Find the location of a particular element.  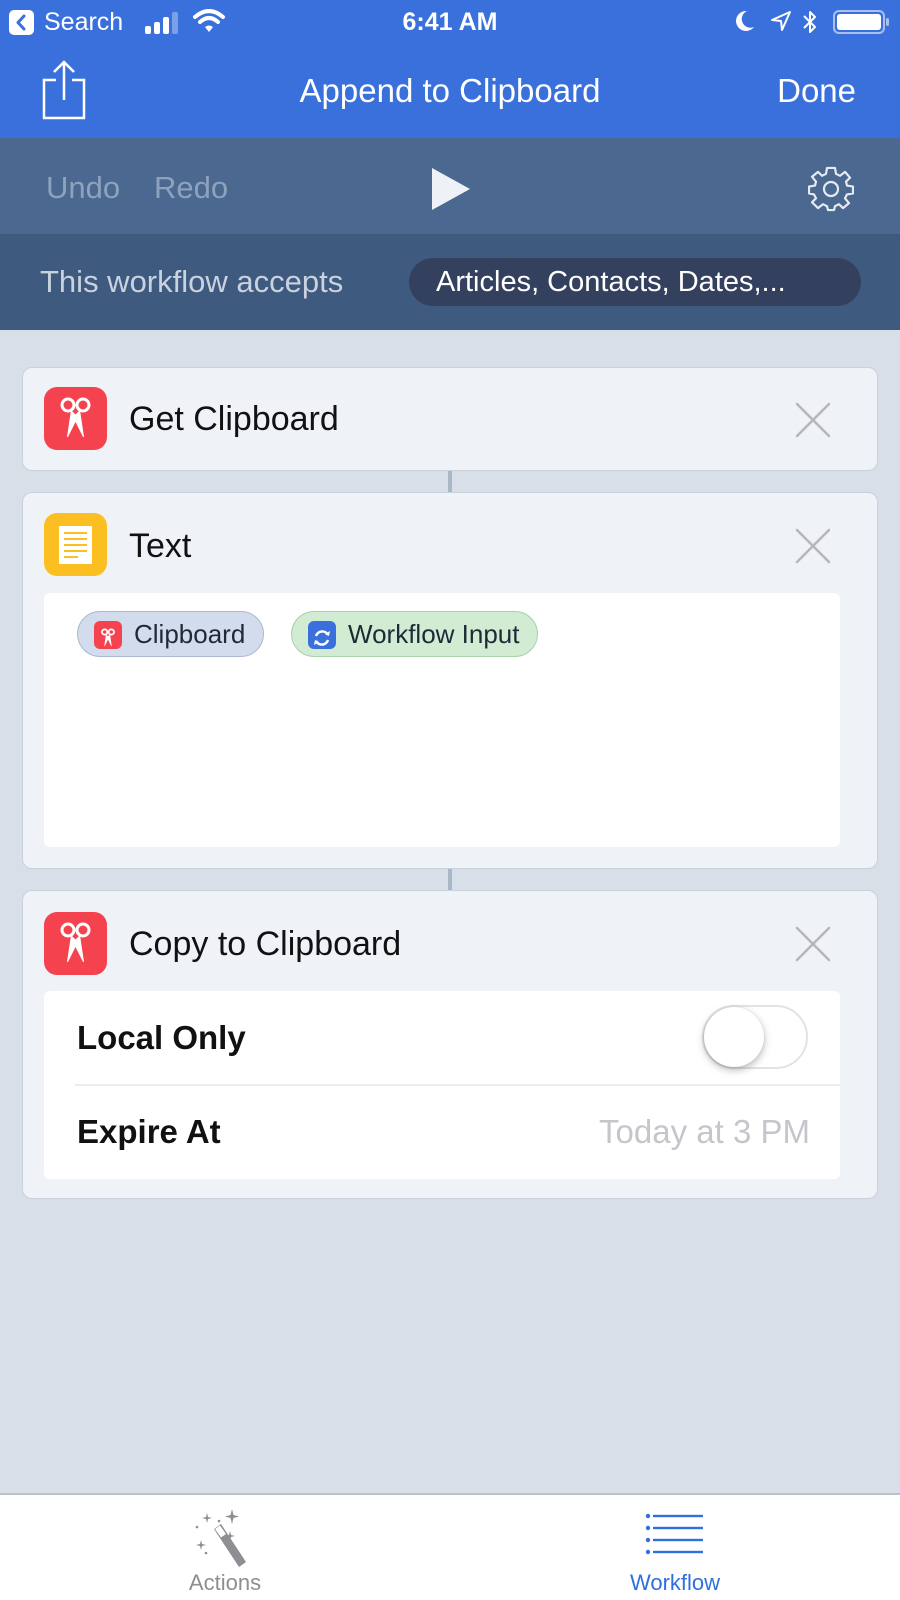

bluetooth-icon is located at coordinates (809, 22).